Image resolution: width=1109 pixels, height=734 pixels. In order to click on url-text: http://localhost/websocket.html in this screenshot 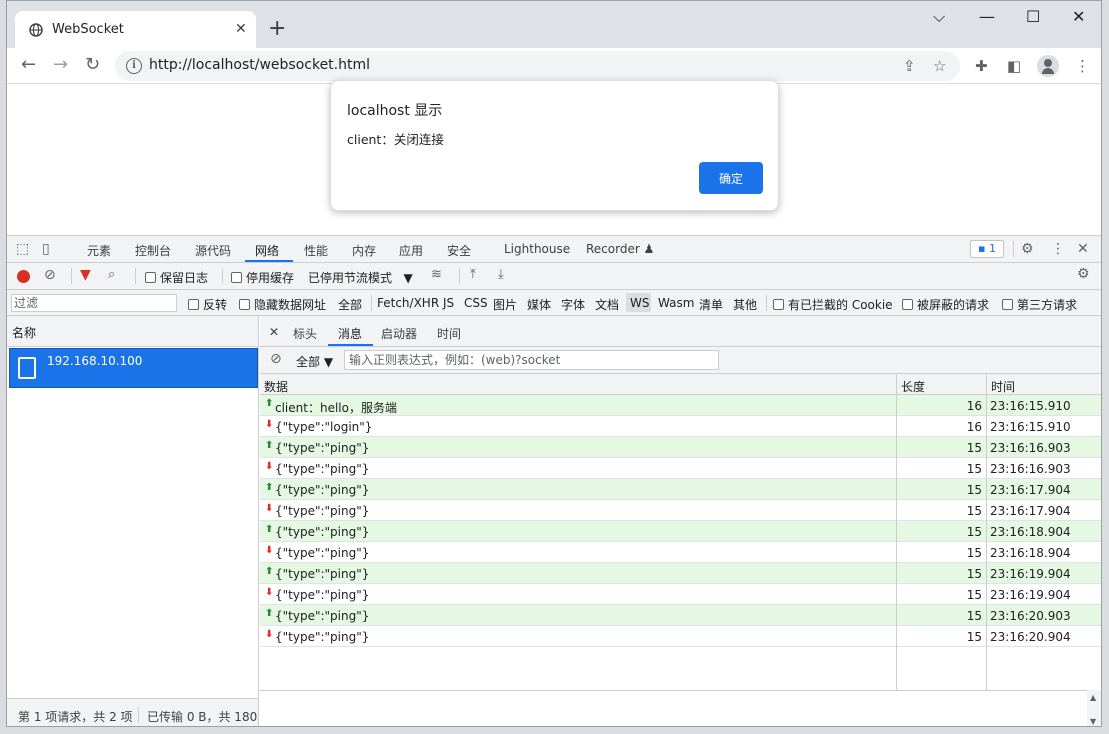, I will do `click(259, 65)`.